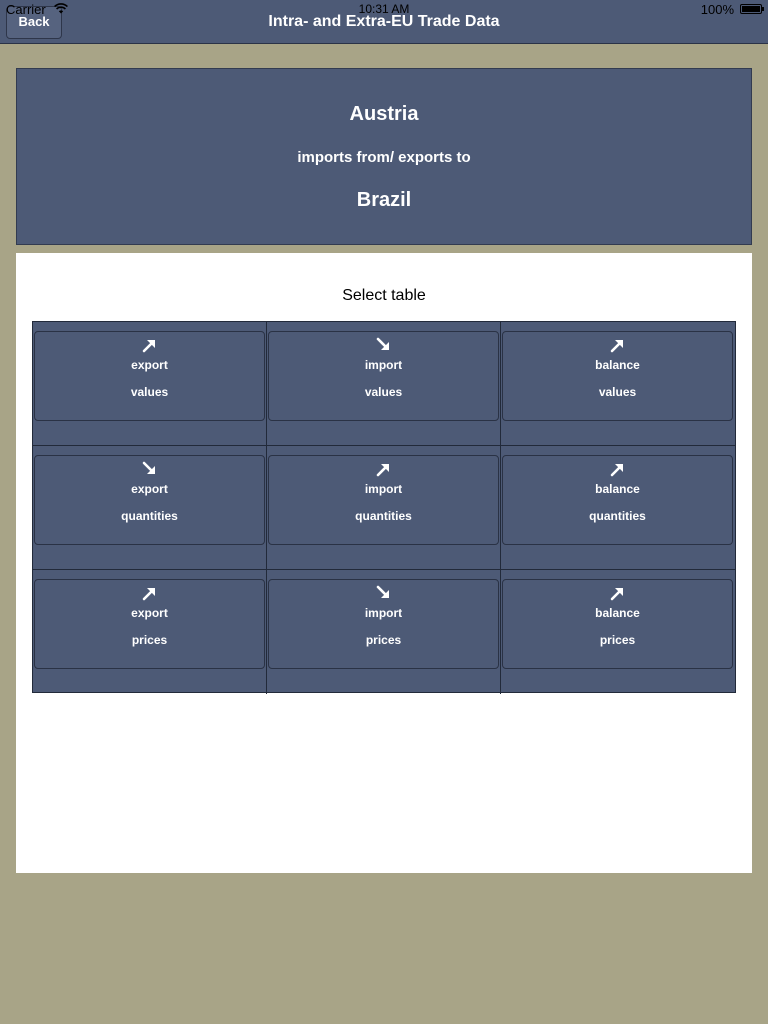  I want to click on status-bar: Carrier 10:31 AM 100%, so click(384, 10).